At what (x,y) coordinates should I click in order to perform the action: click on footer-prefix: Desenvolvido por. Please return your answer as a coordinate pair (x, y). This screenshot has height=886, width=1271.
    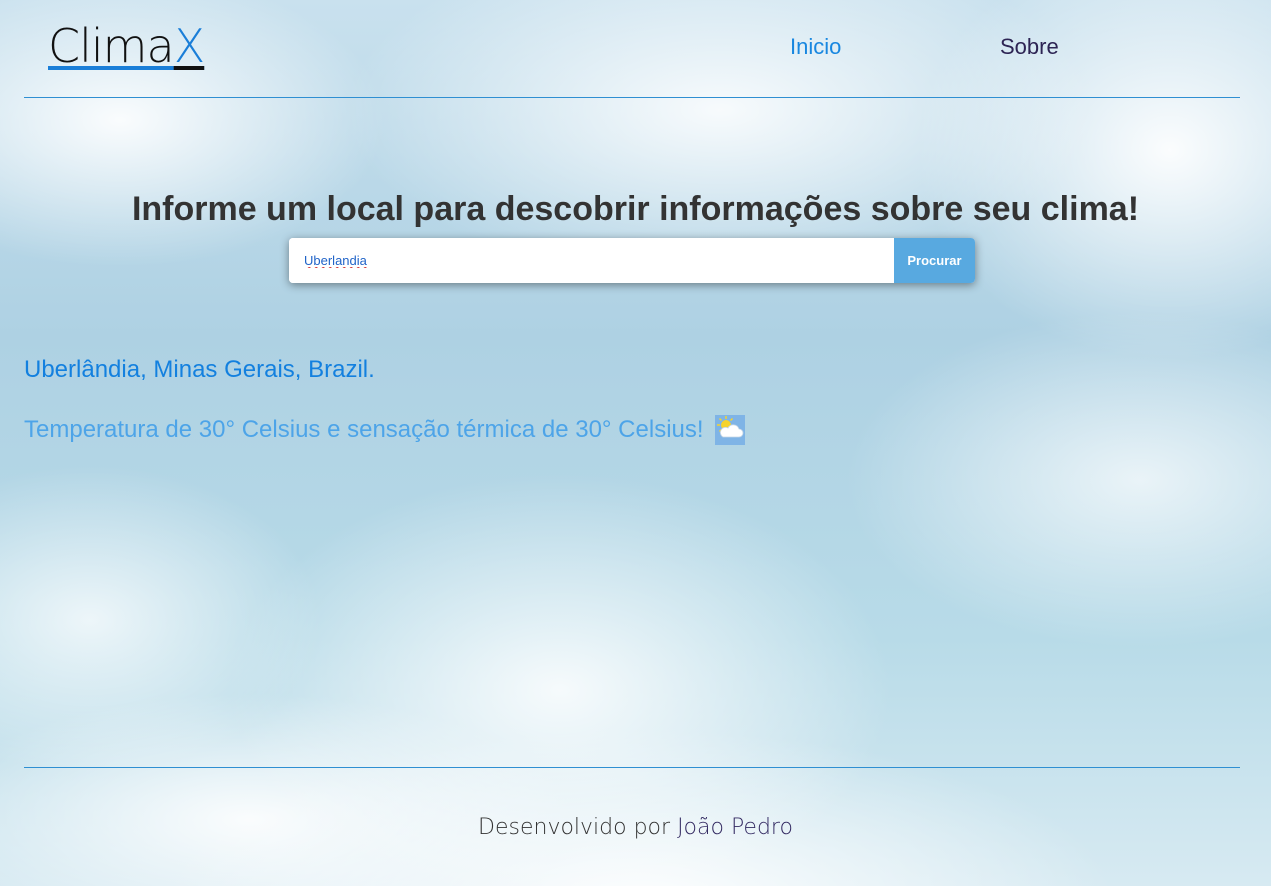
    Looking at the image, I should click on (574, 827).